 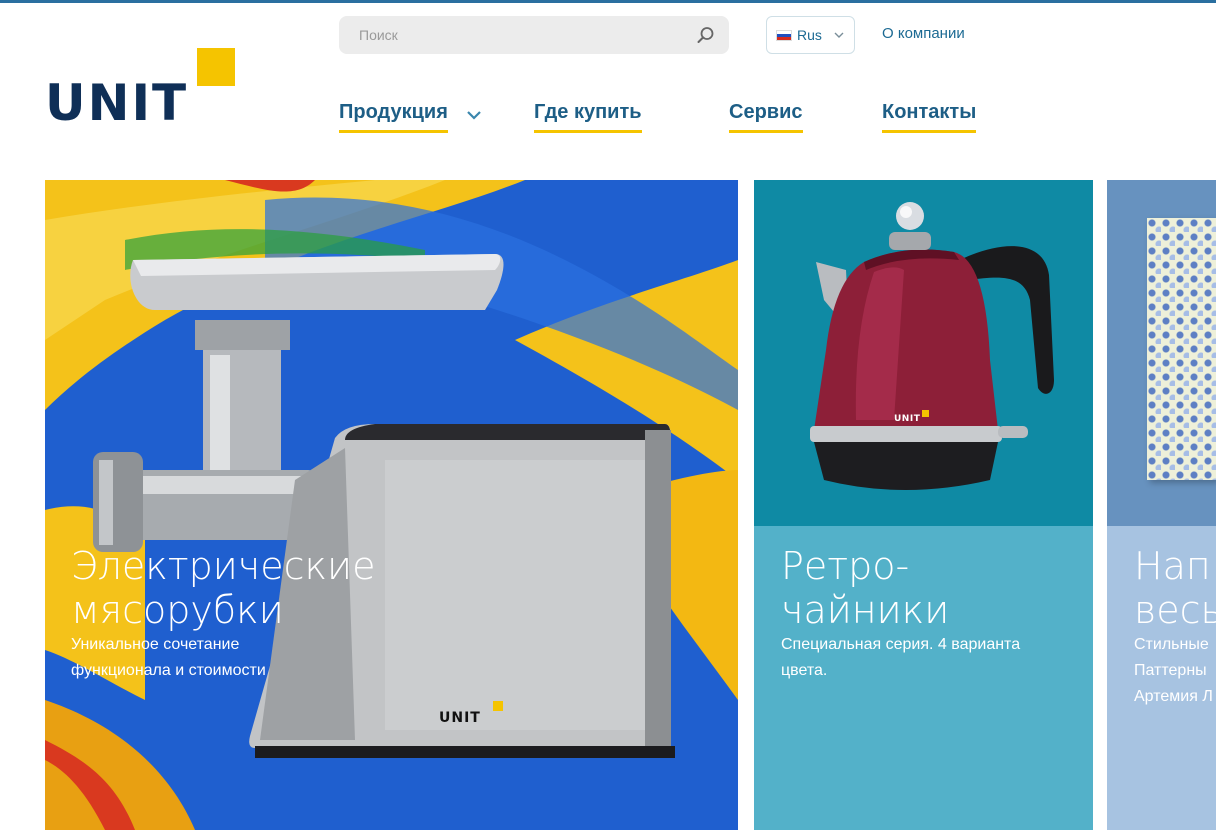 I want to click on nav-item-service: Сервис, so click(x=766, y=117).